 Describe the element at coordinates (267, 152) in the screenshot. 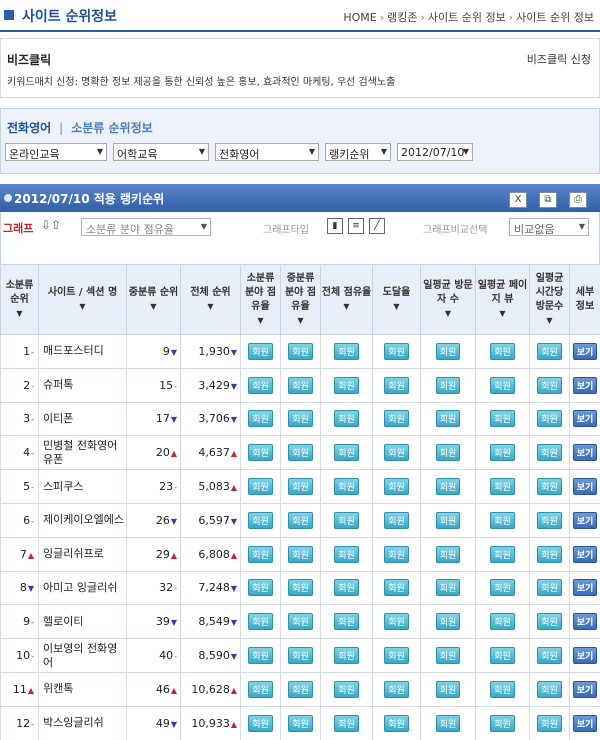

I see `select-category-3: 전화영어 ▼` at that location.